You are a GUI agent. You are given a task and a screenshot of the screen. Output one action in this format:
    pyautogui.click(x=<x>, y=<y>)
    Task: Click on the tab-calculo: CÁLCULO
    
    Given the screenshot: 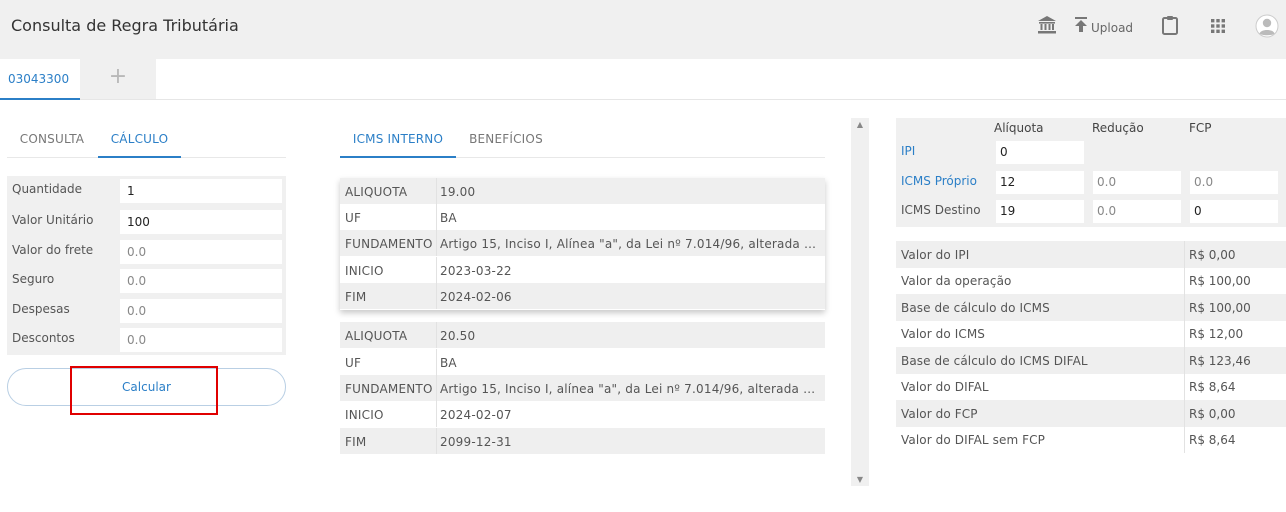 What is the action you would take?
    pyautogui.click(x=139, y=143)
    